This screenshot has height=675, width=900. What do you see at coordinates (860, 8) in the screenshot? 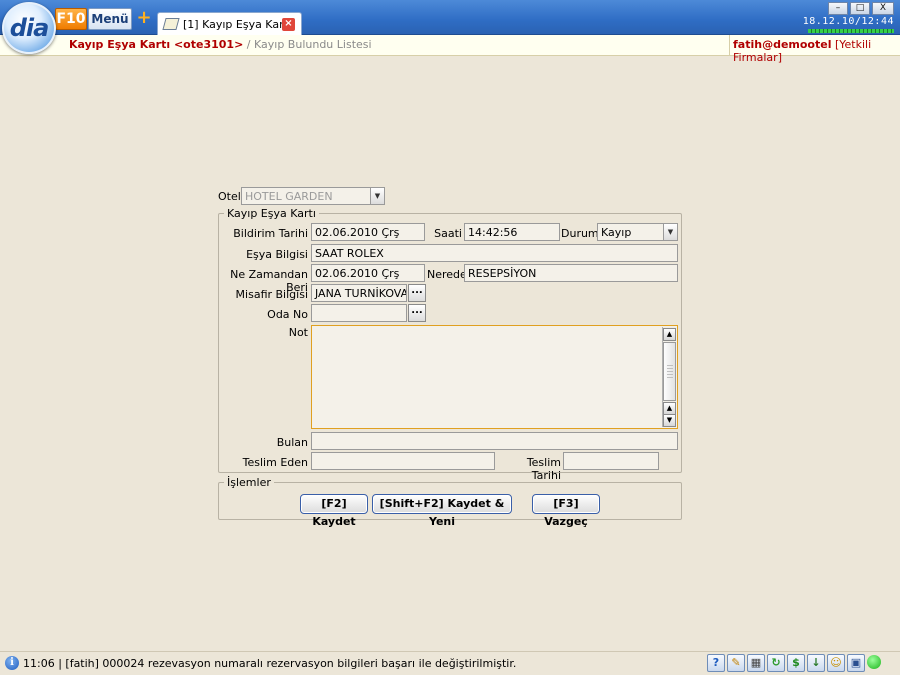
I see `maximize-window-button: □` at bounding box center [860, 8].